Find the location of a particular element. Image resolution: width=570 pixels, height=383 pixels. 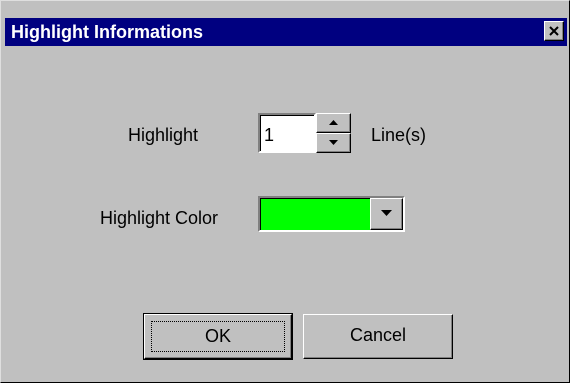

spin-up-button is located at coordinates (333, 123).